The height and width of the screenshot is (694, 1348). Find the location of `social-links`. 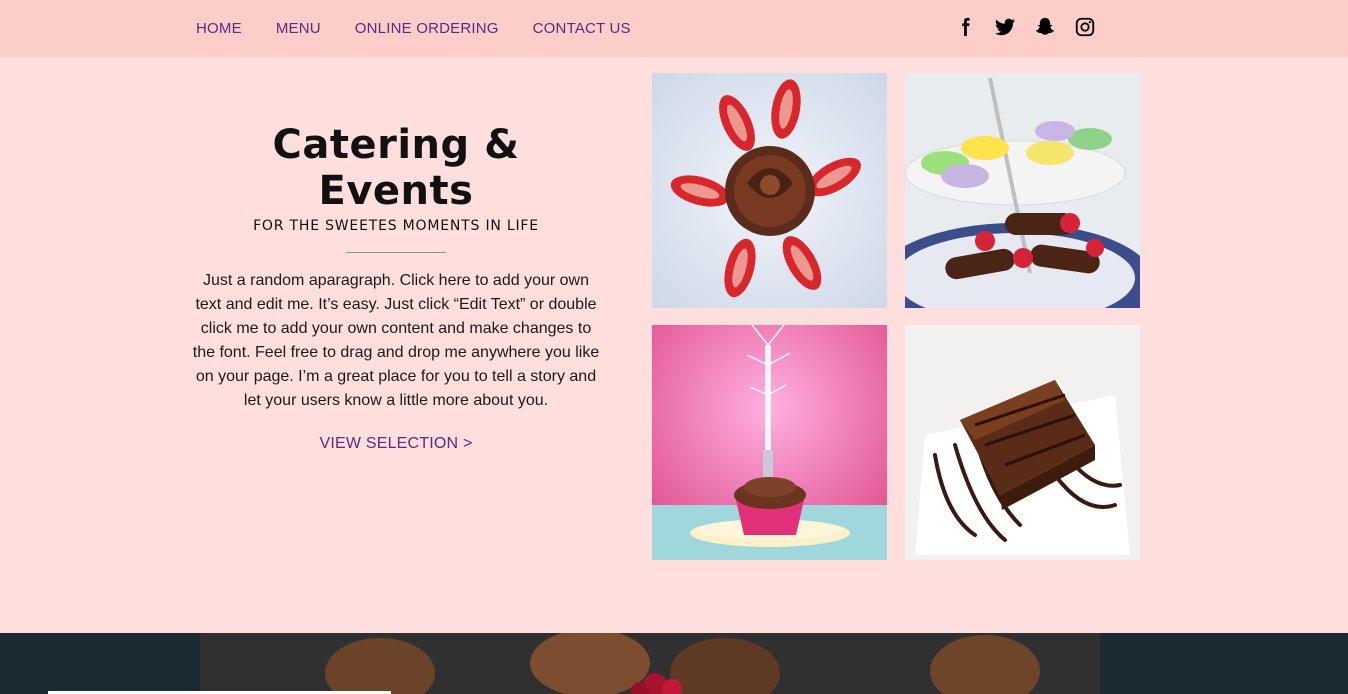

social-links is located at coordinates (1025, 27).